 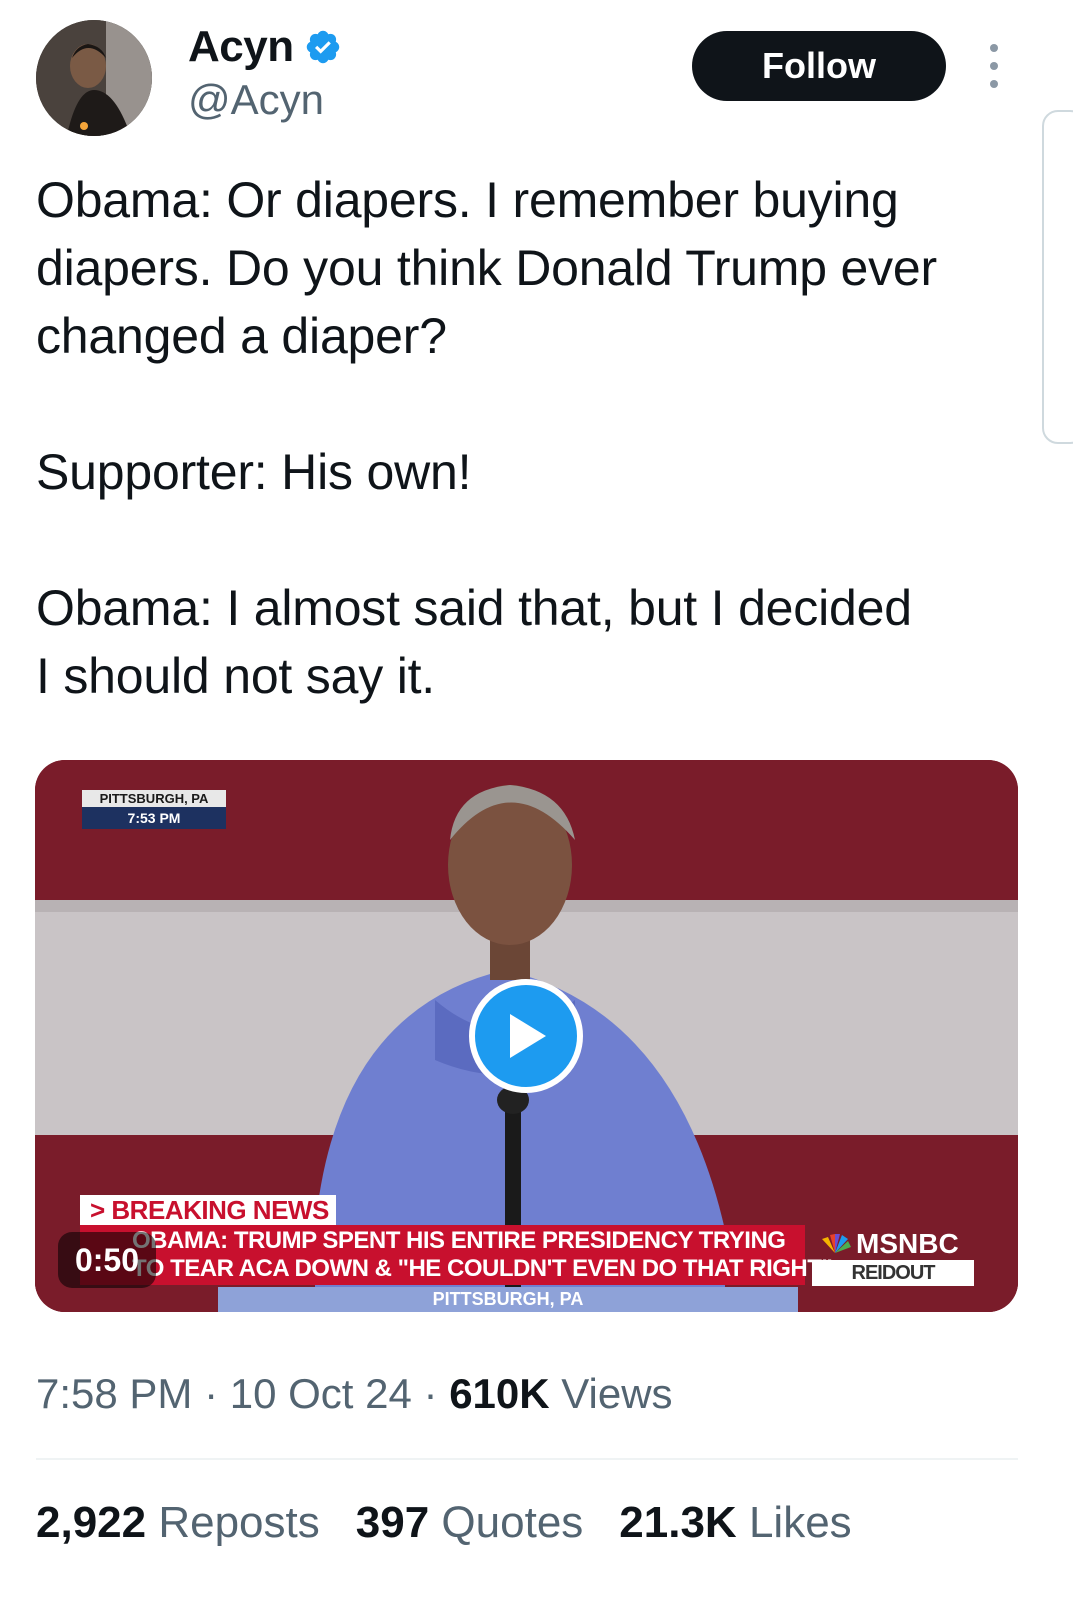 I want to click on more-options-icon, so click(x=994, y=66).